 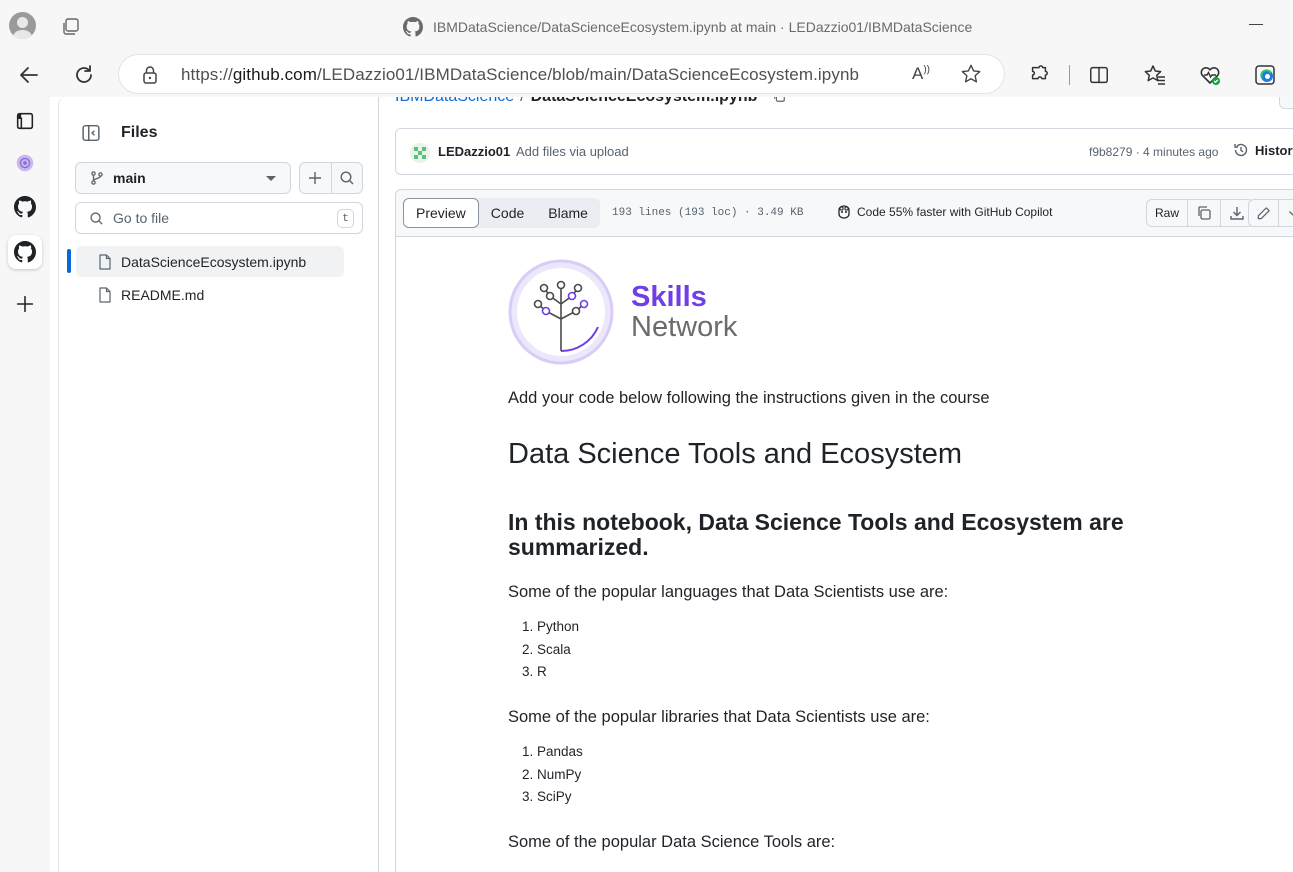 I want to click on search-button, so click(x=346, y=178).